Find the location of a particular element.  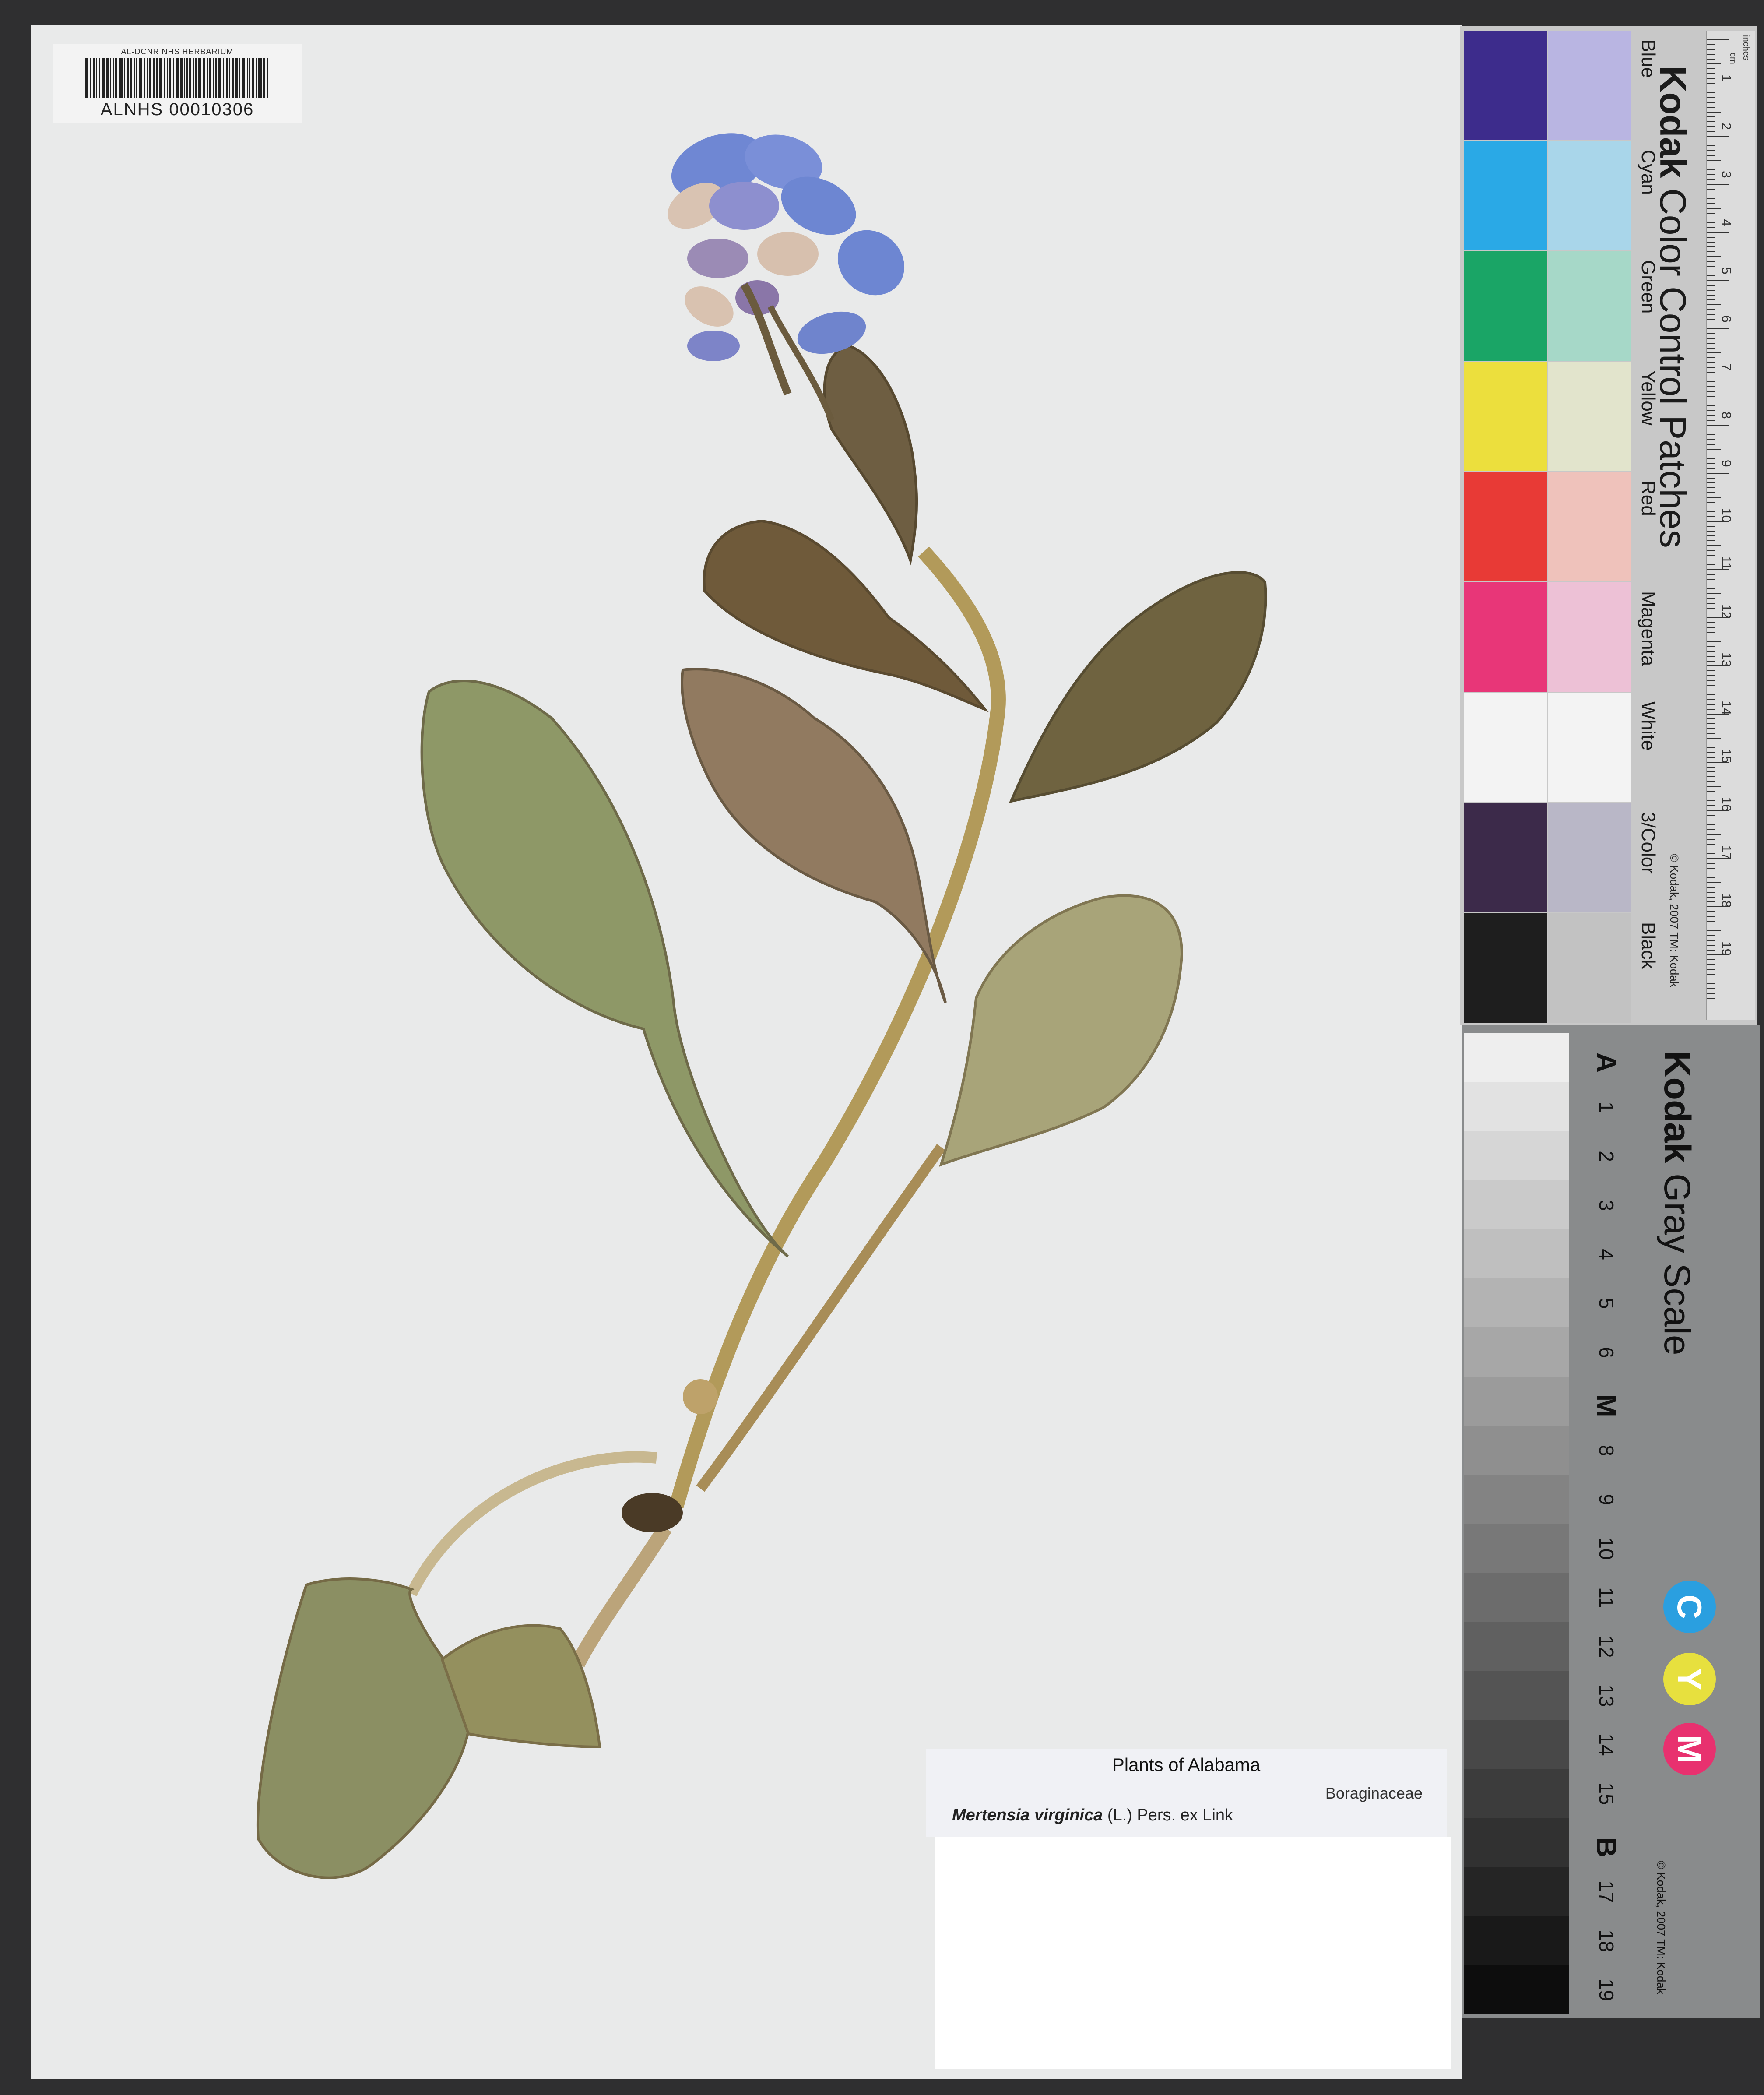

label-authority: (L.) Pers. ex Link is located at coordinates (1170, 1815).